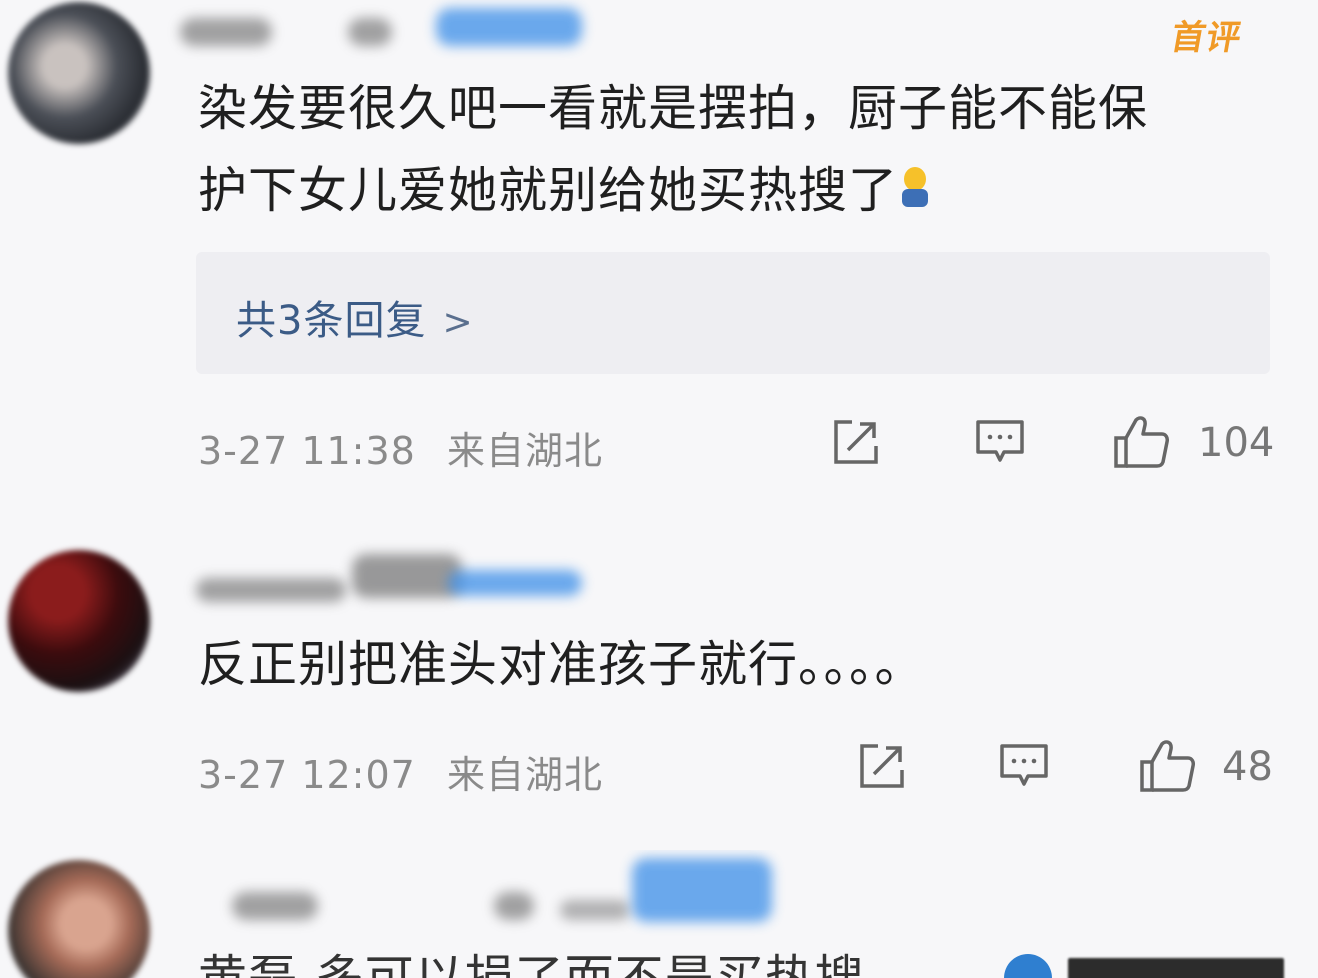  What do you see at coordinates (307, 775) in the screenshot?
I see `timestamp: 3-27 12:07` at bounding box center [307, 775].